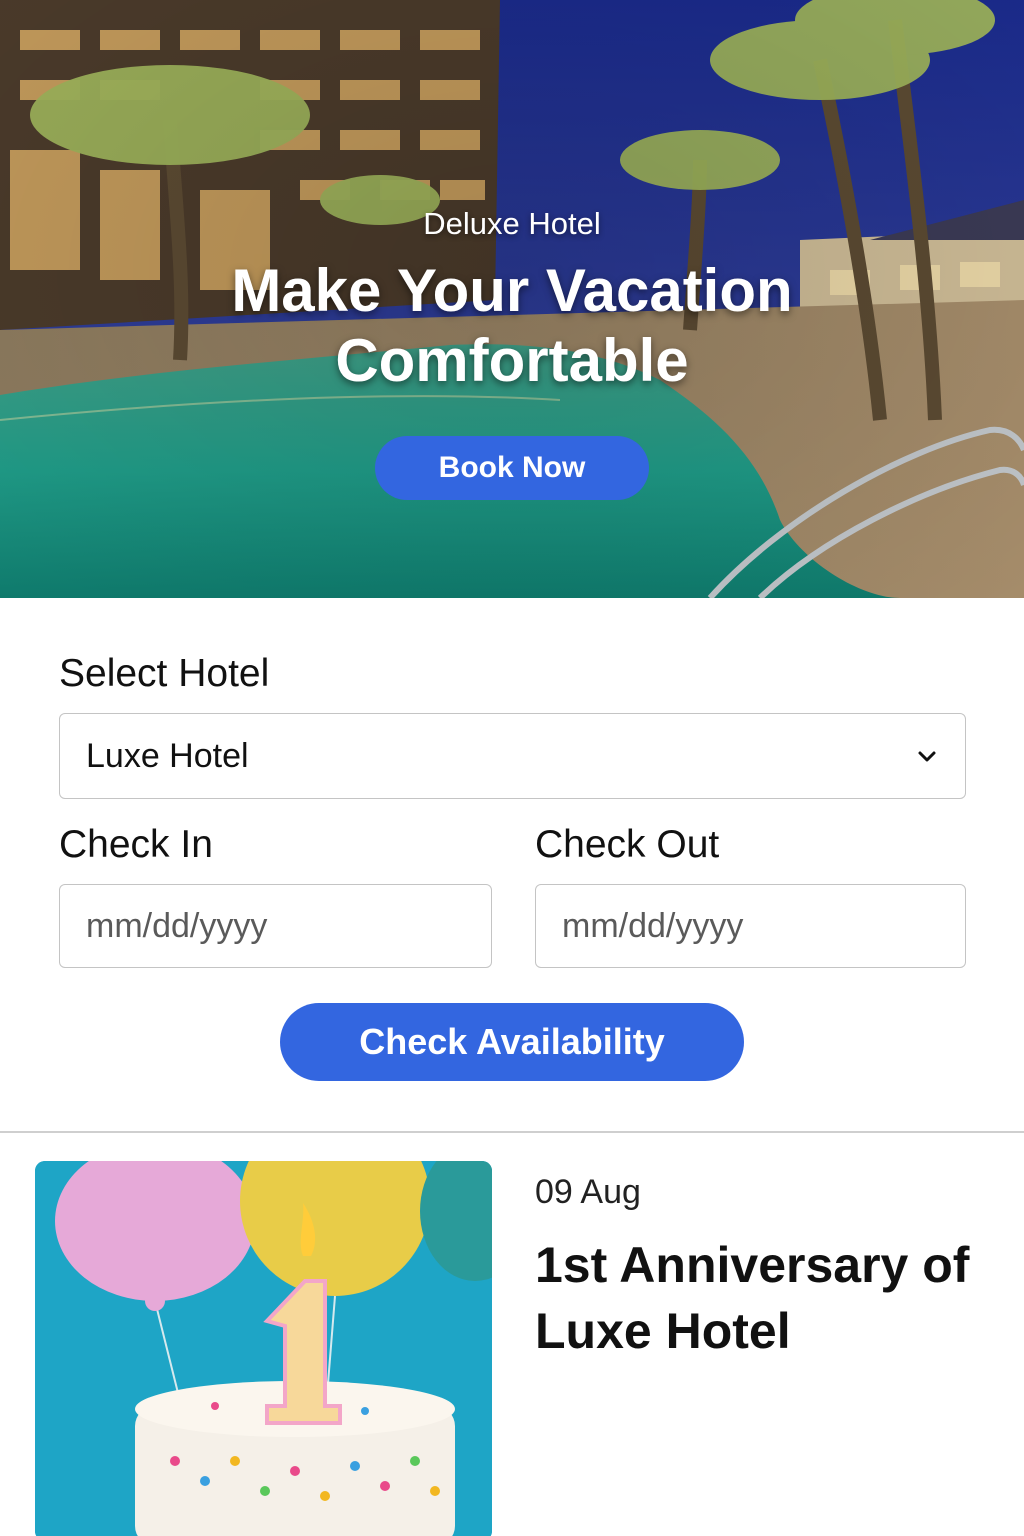 Image resolution: width=1024 pixels, height=1536 pixels. What do you see at coordinates (512, 756) in the screenshot?
I see `hotel-select: Luxe Hotel` at bounding box center [512, 756].